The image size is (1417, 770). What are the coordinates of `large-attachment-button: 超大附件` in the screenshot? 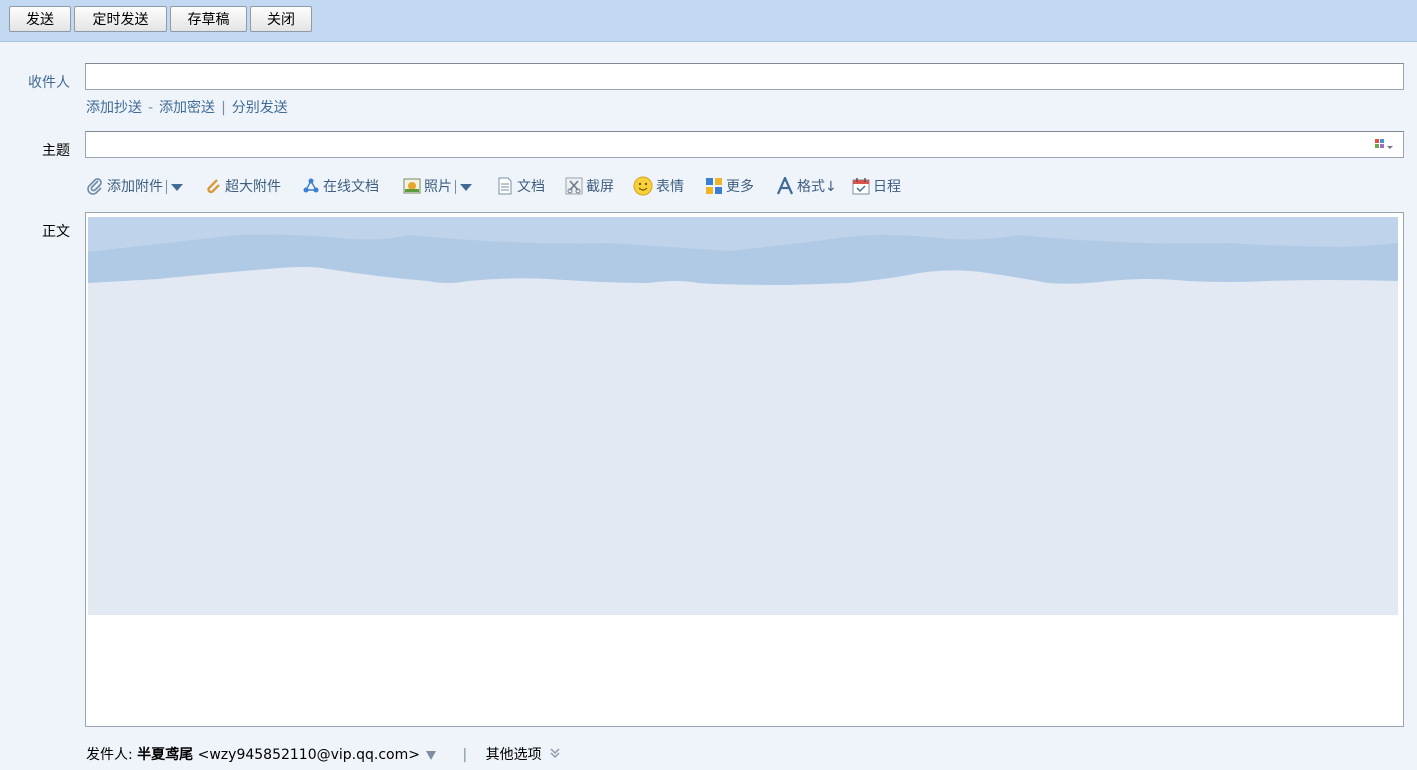 It's located at (242, 188).